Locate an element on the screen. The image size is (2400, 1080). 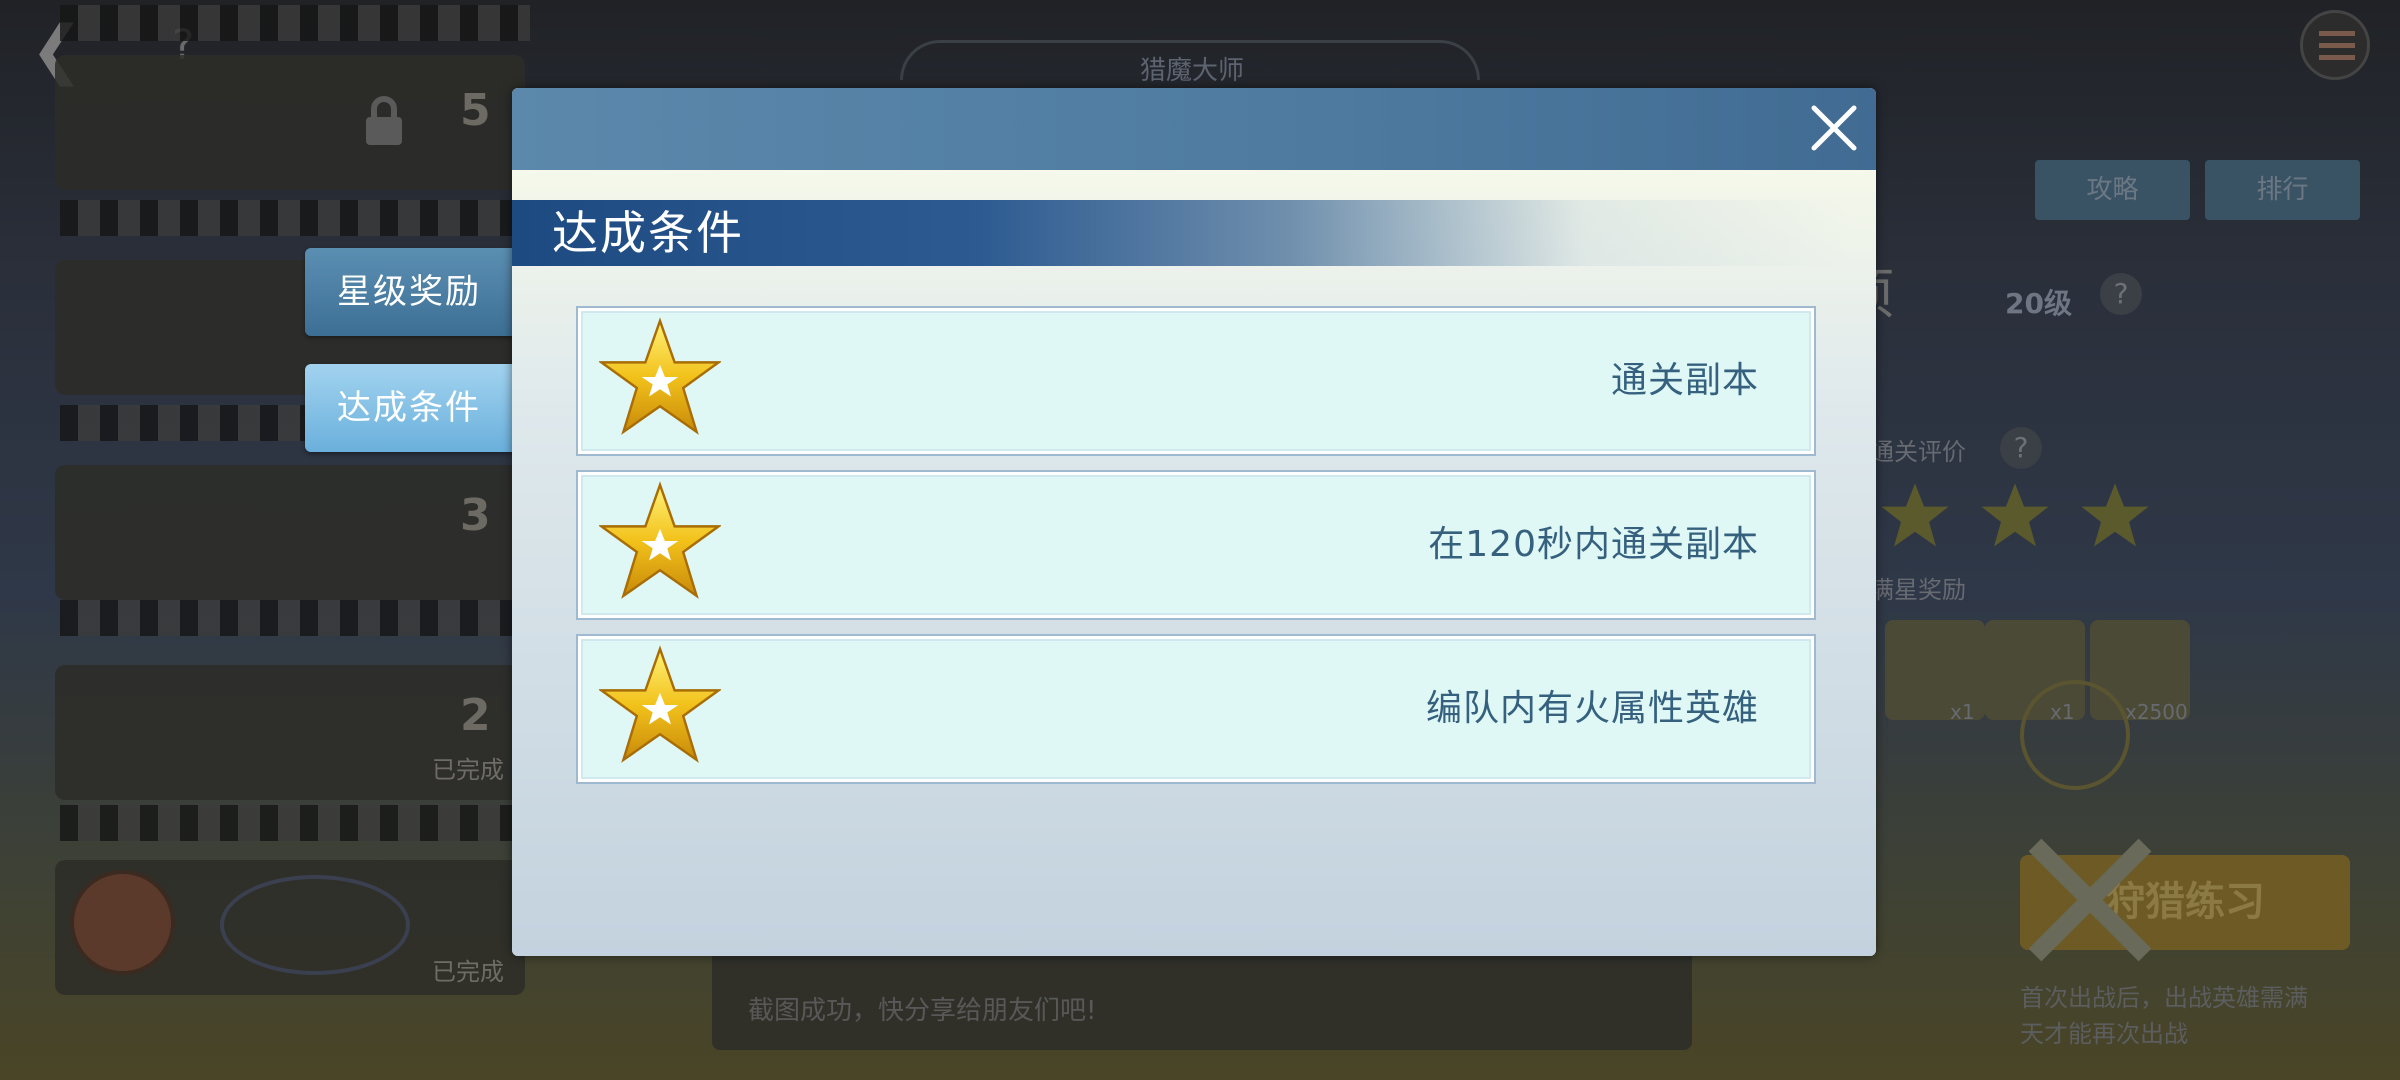
rating-label: 通关评价 is located at coordinates (1918, 452).